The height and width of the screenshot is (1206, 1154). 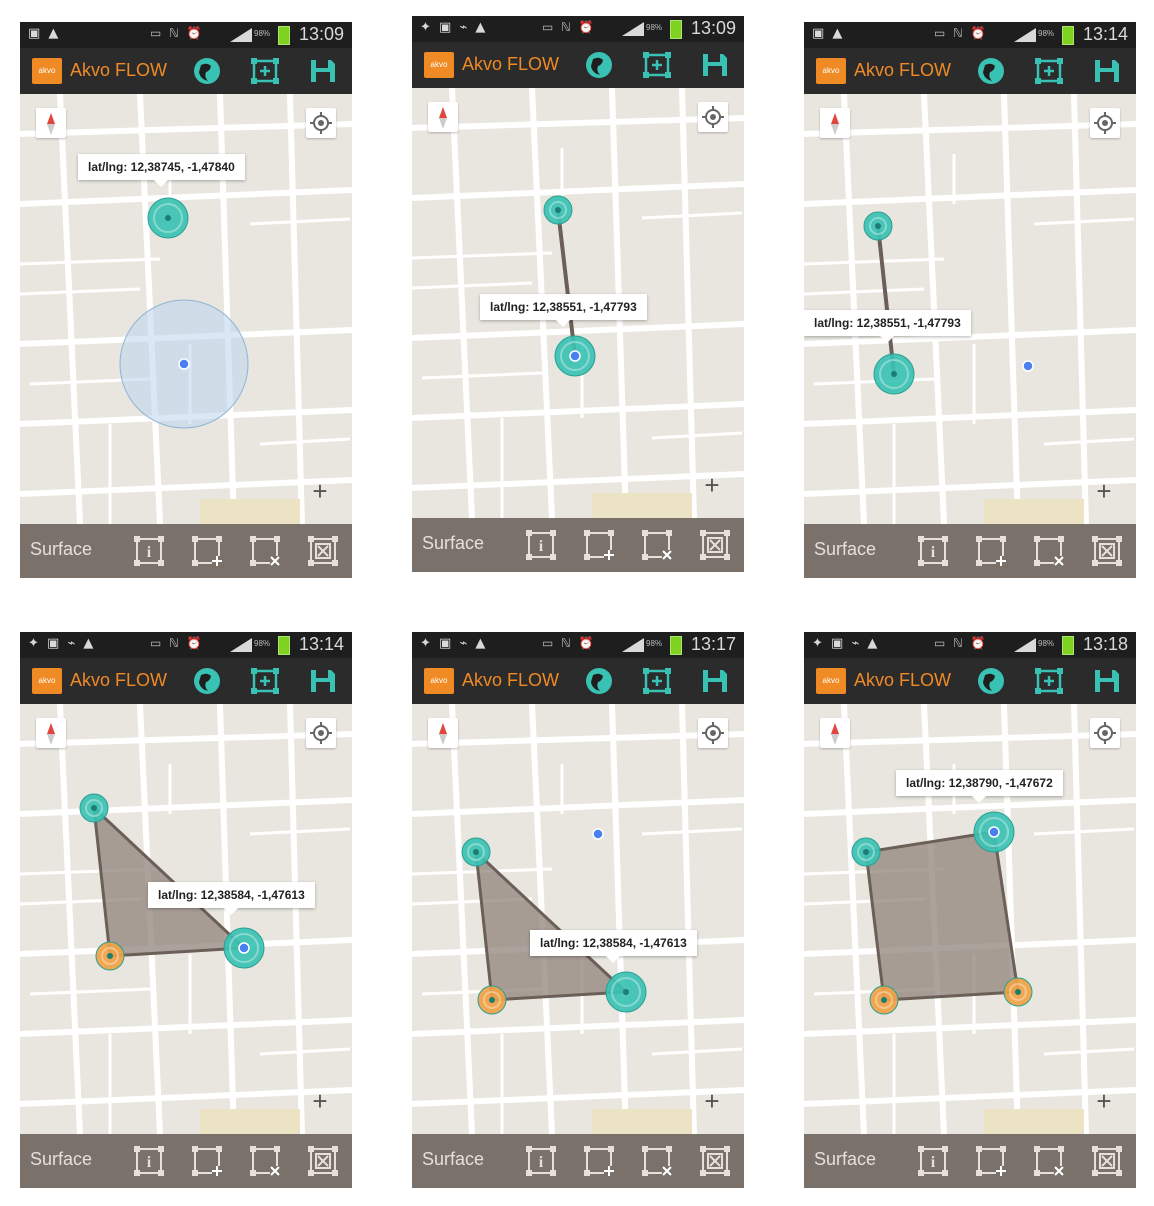 I want to click on map-view: lat/lng: 12,38790, -1,47672 +, so click(x=970, y=919).